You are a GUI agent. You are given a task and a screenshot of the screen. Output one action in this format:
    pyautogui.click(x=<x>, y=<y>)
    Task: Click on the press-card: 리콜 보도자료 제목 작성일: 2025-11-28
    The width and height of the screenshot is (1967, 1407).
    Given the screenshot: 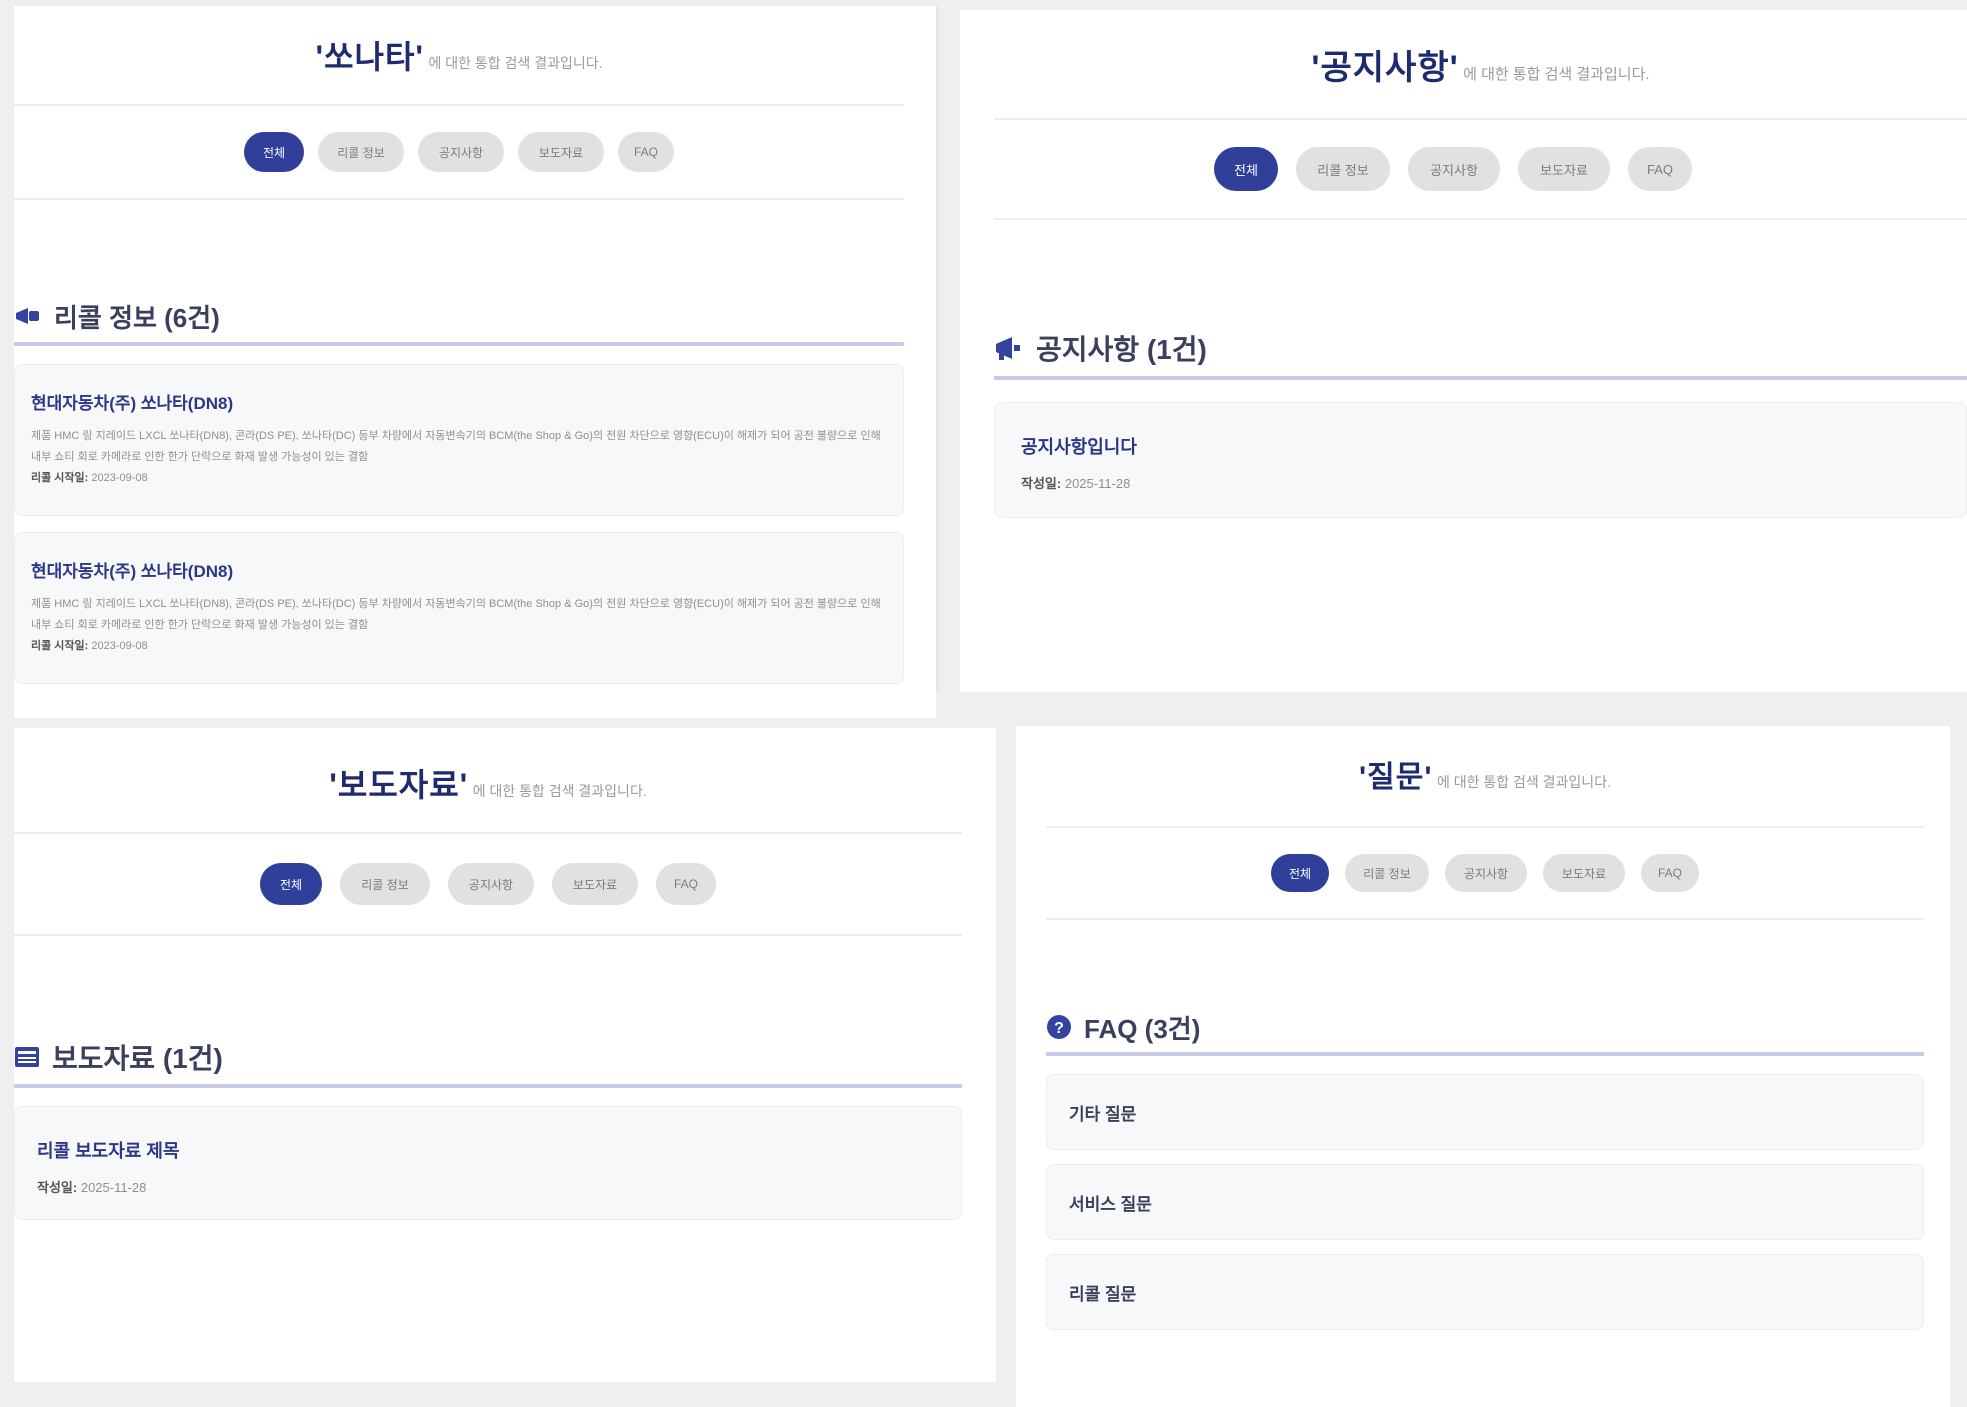 What is the action you would take?
    pyautogui.click(x=488, y=1163)
    